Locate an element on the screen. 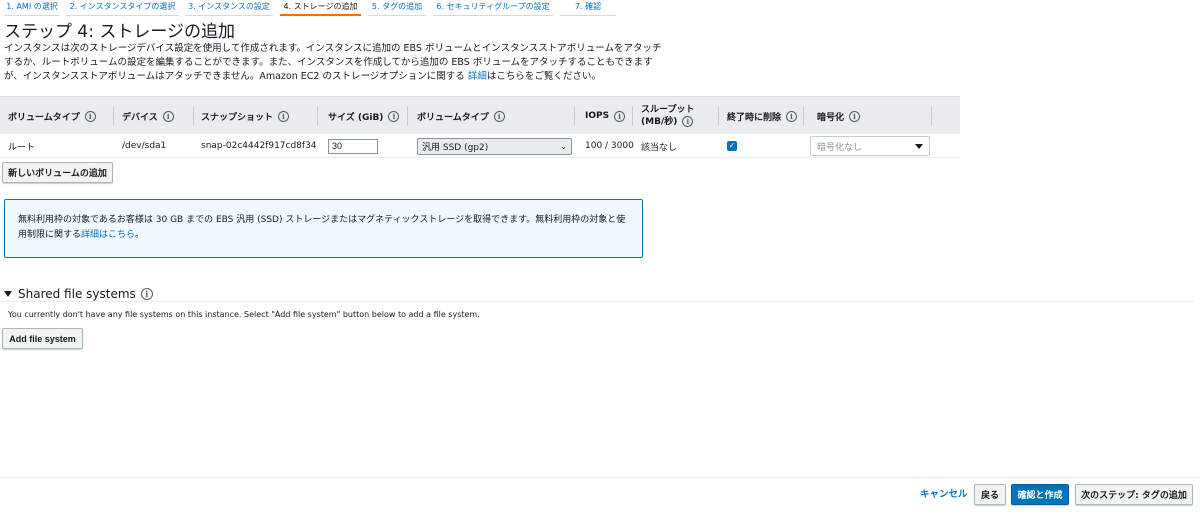 The height and width of the screenshot is (514, 1200). cancel-link: キャンセル is located at coordinates (944, 495).